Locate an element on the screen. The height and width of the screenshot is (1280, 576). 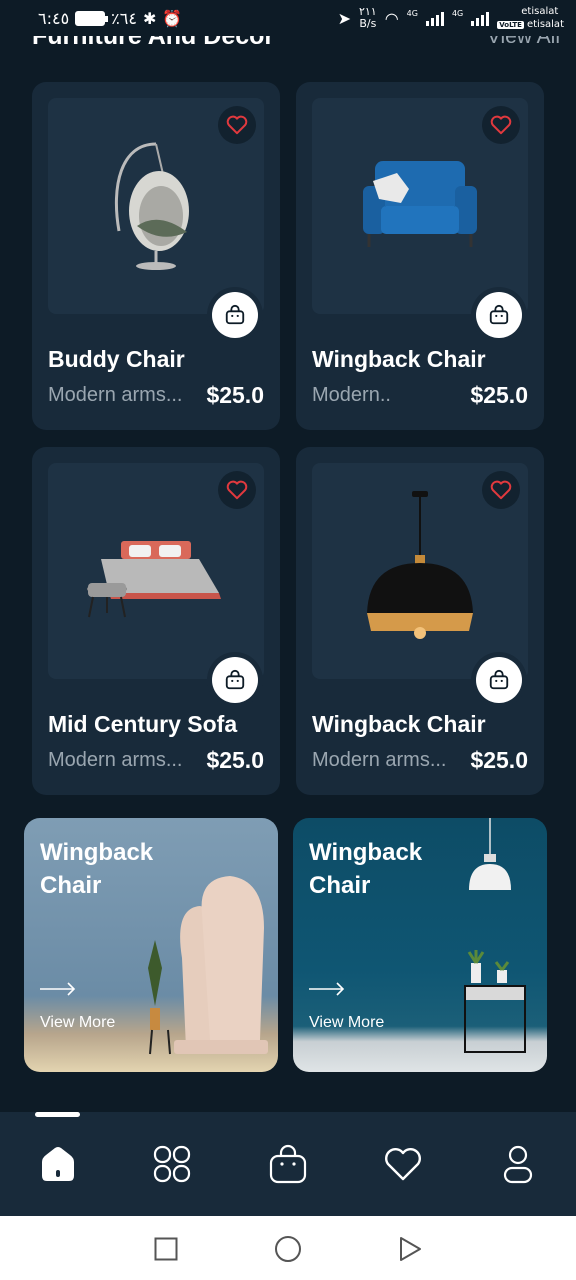
nav-cart is located at coordinates (288, 1164).